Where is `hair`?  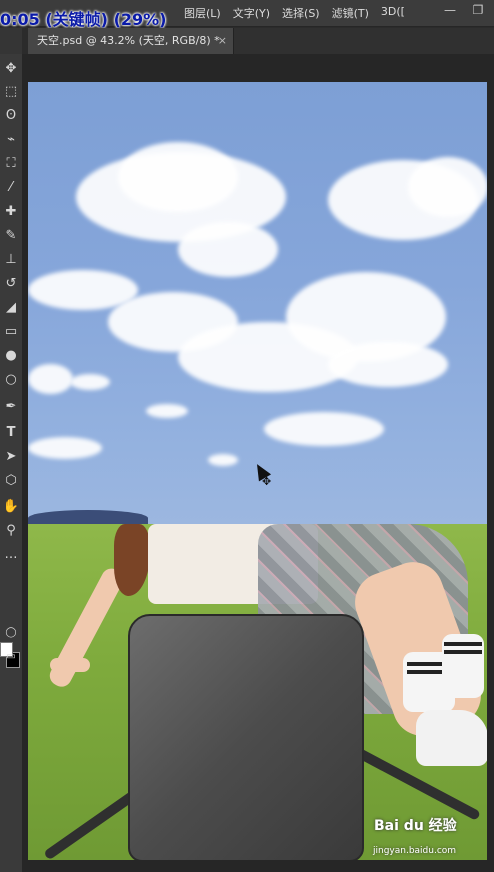
hair is located at coordinates (132, 560).